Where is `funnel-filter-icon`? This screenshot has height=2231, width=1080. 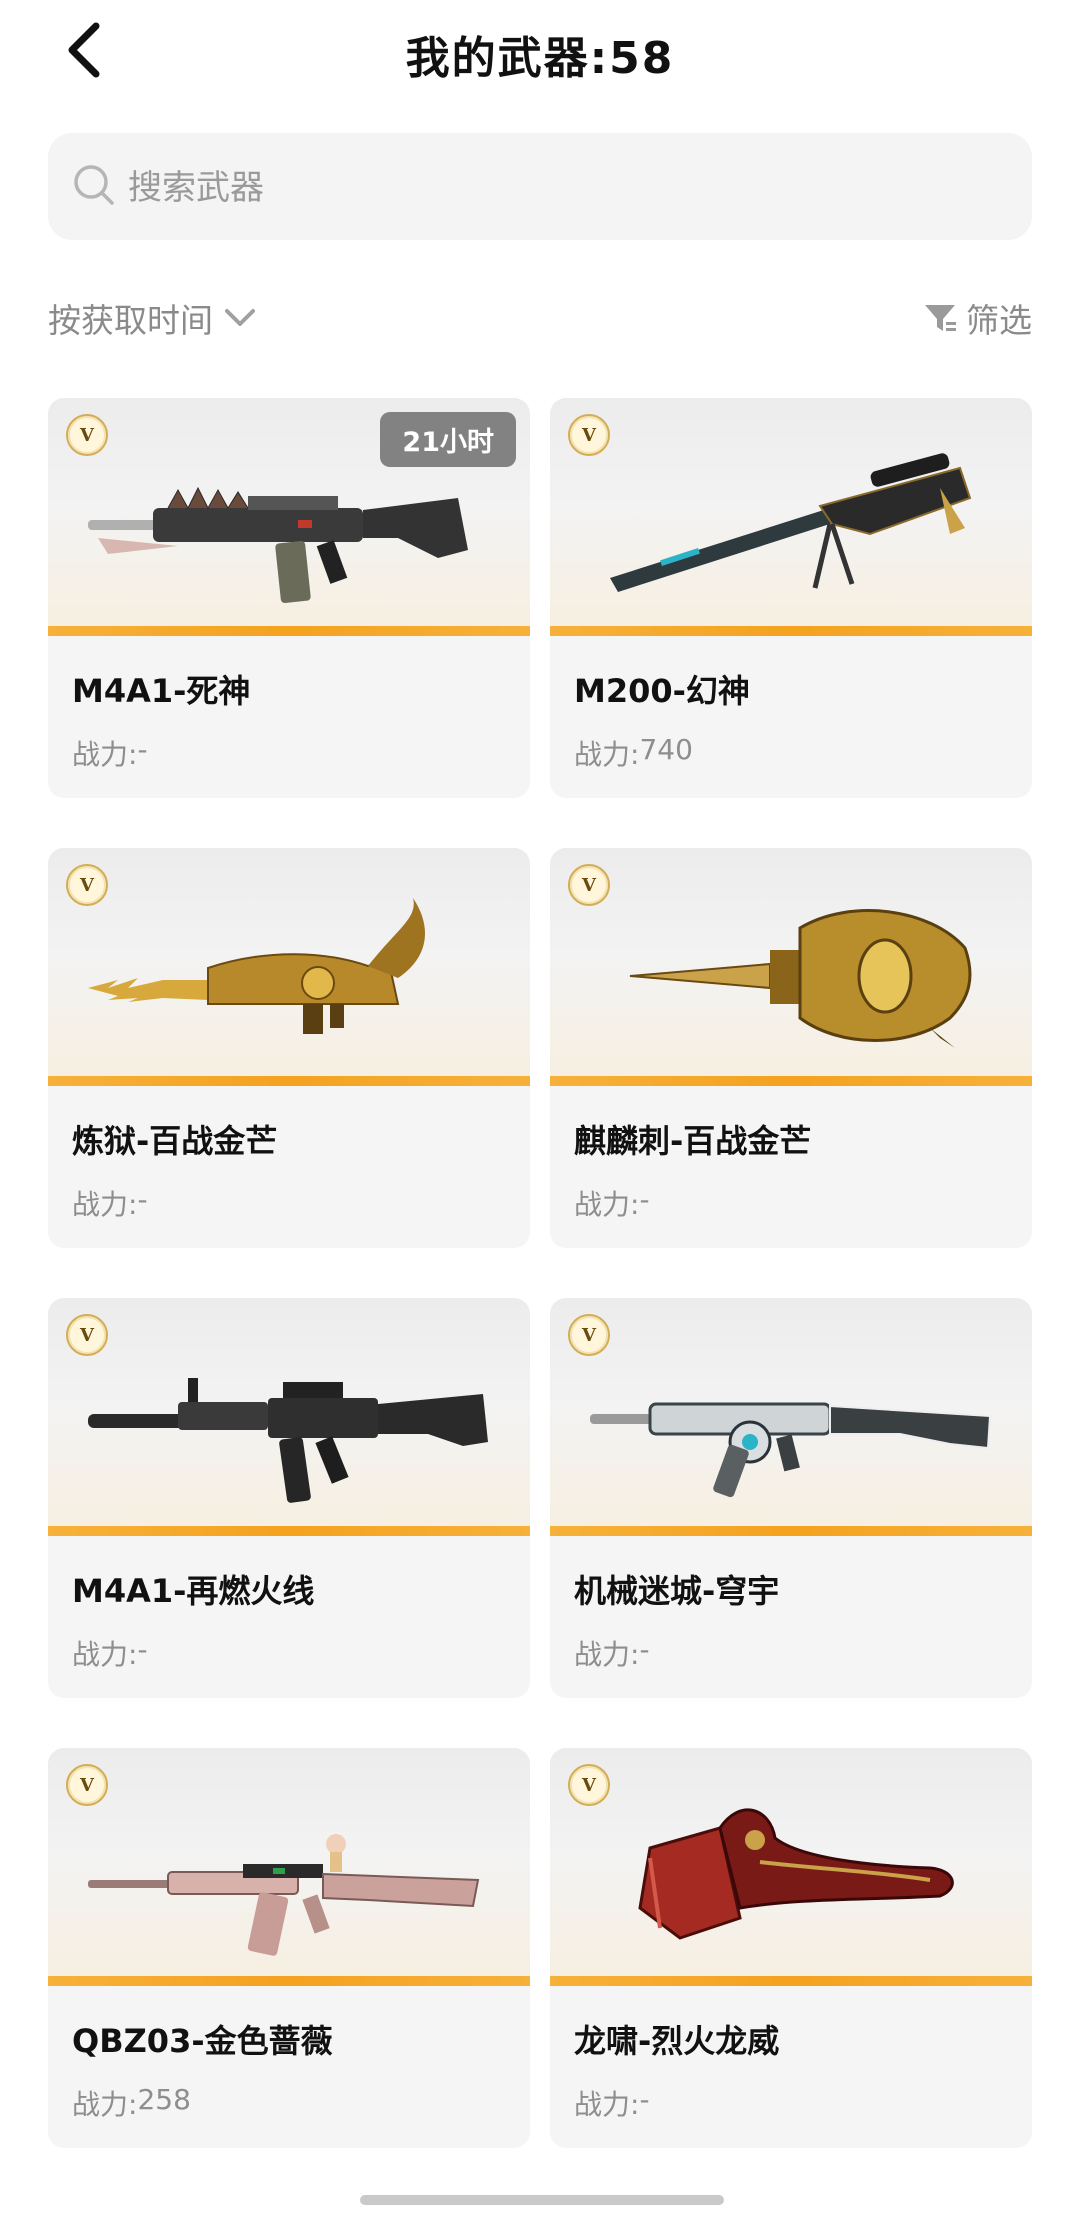
funnel-filter-icon is located at coordinates (940, 318).